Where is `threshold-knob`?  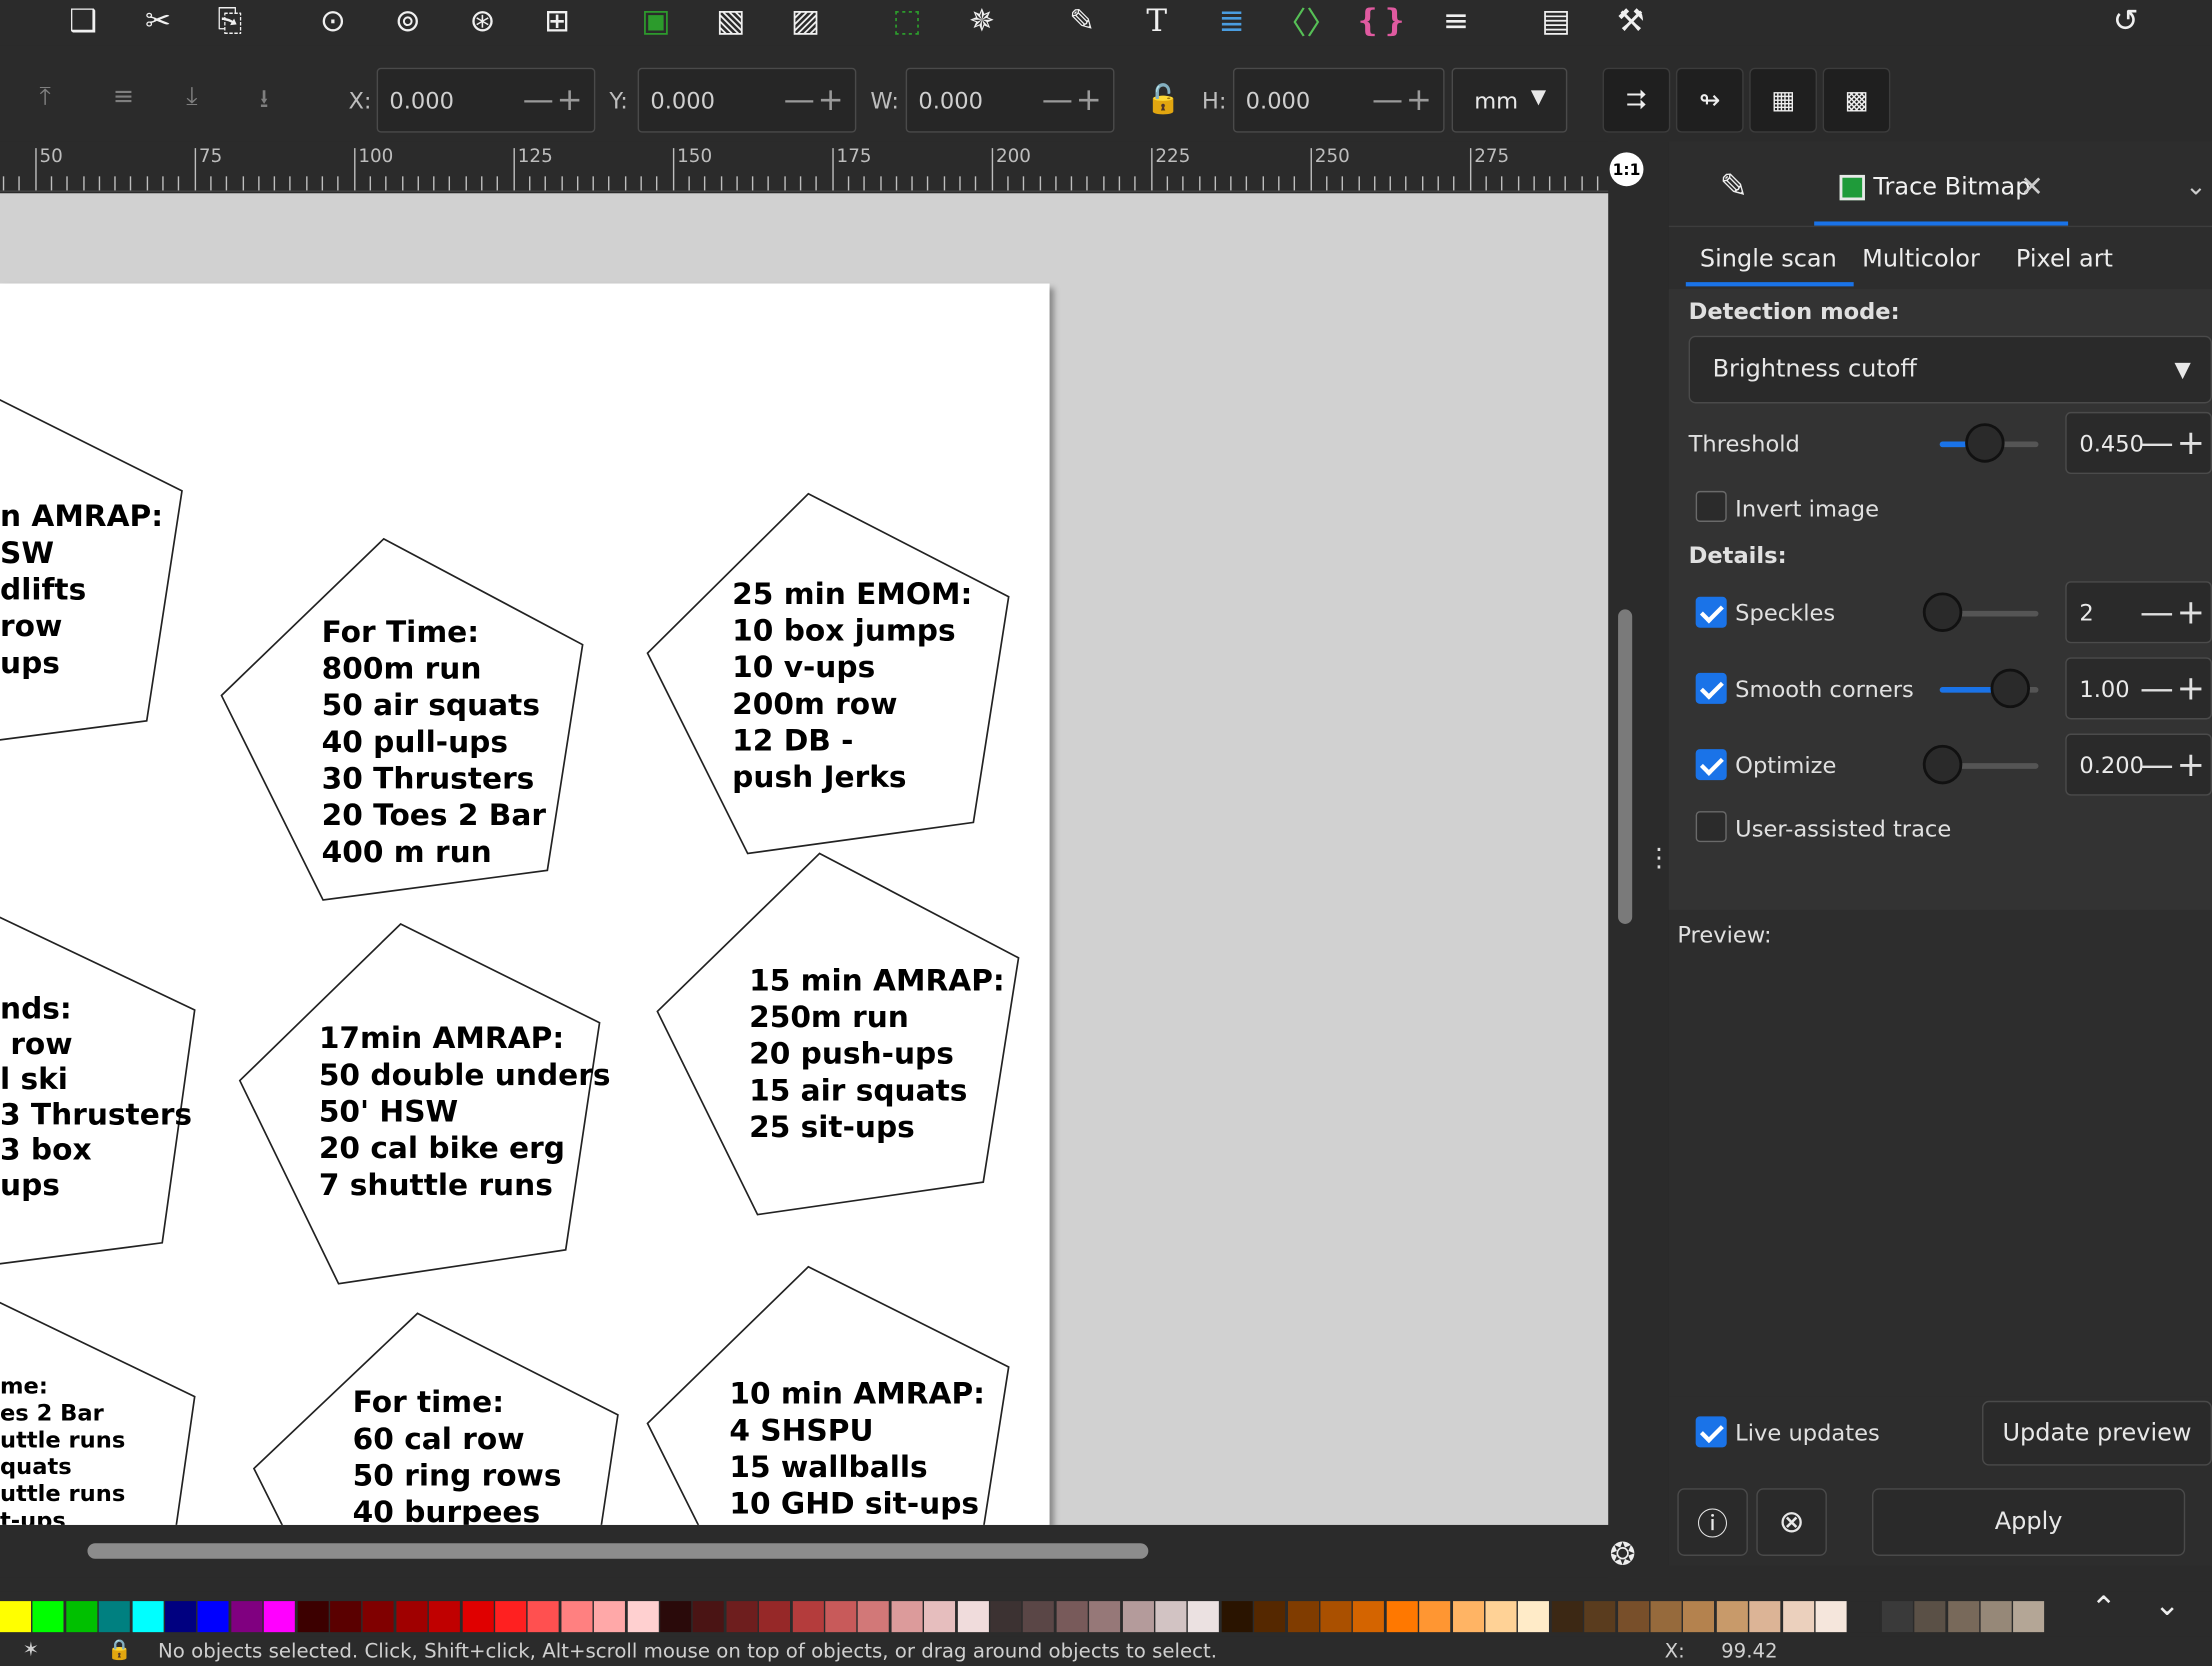 threshold-knob is located at coordinates (1984, 443).